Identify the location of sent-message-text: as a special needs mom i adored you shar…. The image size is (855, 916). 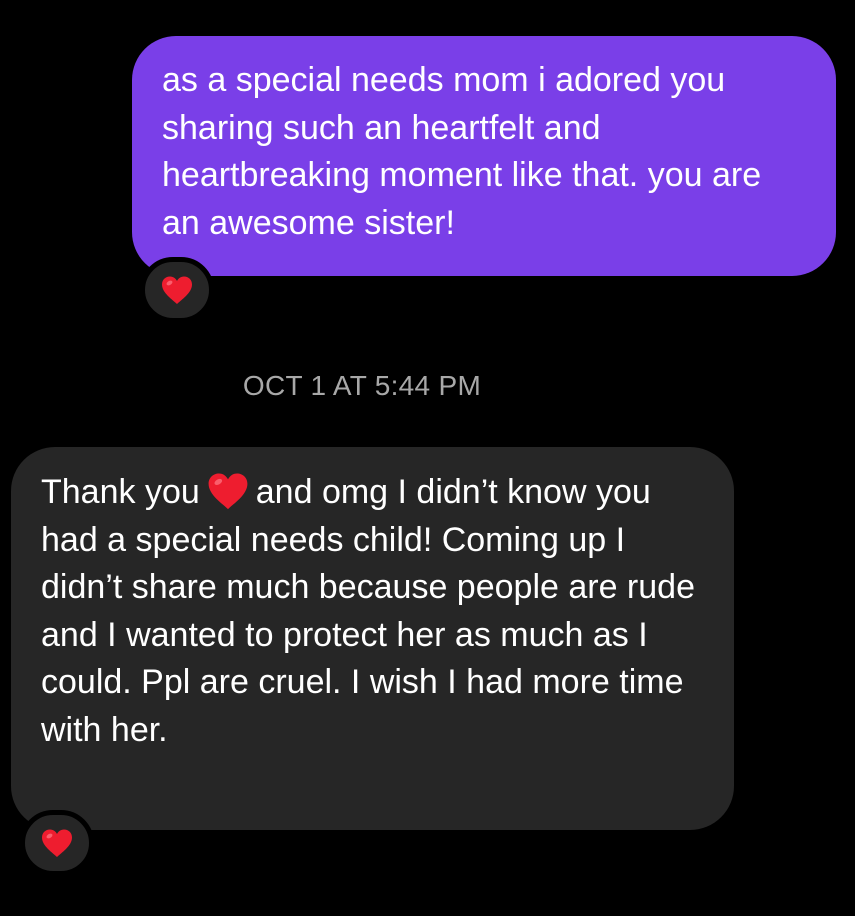
(462, 151).